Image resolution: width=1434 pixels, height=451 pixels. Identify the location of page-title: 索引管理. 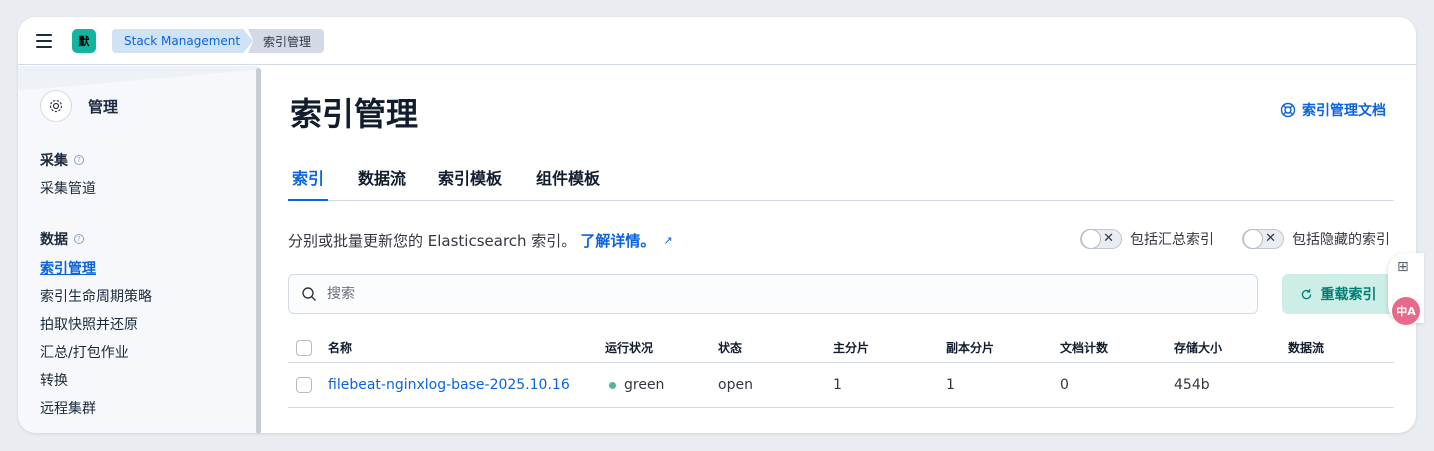
(354, 114).